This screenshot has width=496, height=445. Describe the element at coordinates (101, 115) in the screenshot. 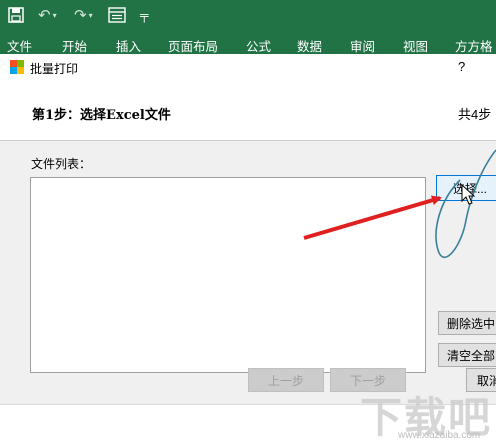

I see `step-title: 第1步：选择Excel文件` at that location.